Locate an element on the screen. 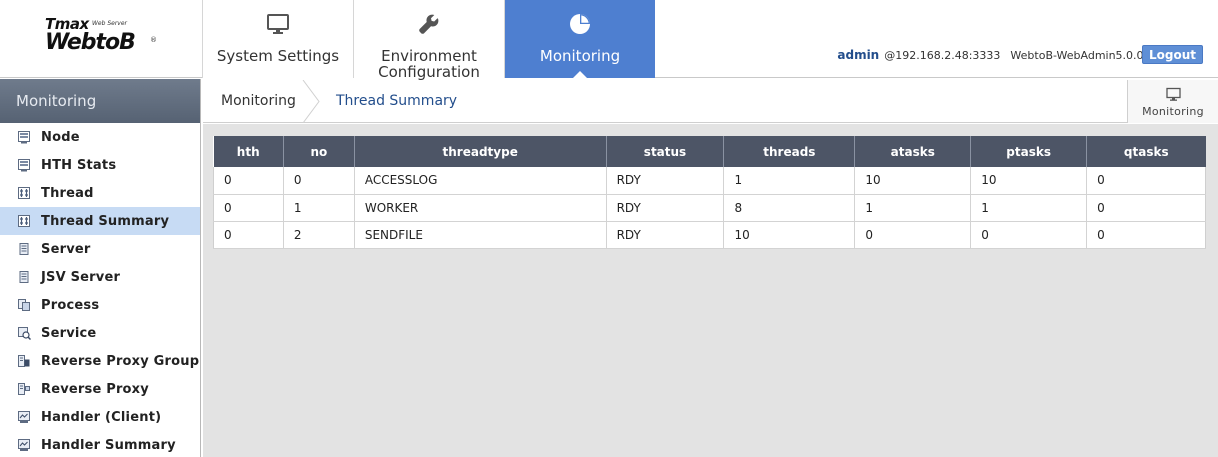 Image resolution: width=1218 pixels, height=457 pixels. breadcrumb-root: Monitoring is located at coordinates (258, 101).